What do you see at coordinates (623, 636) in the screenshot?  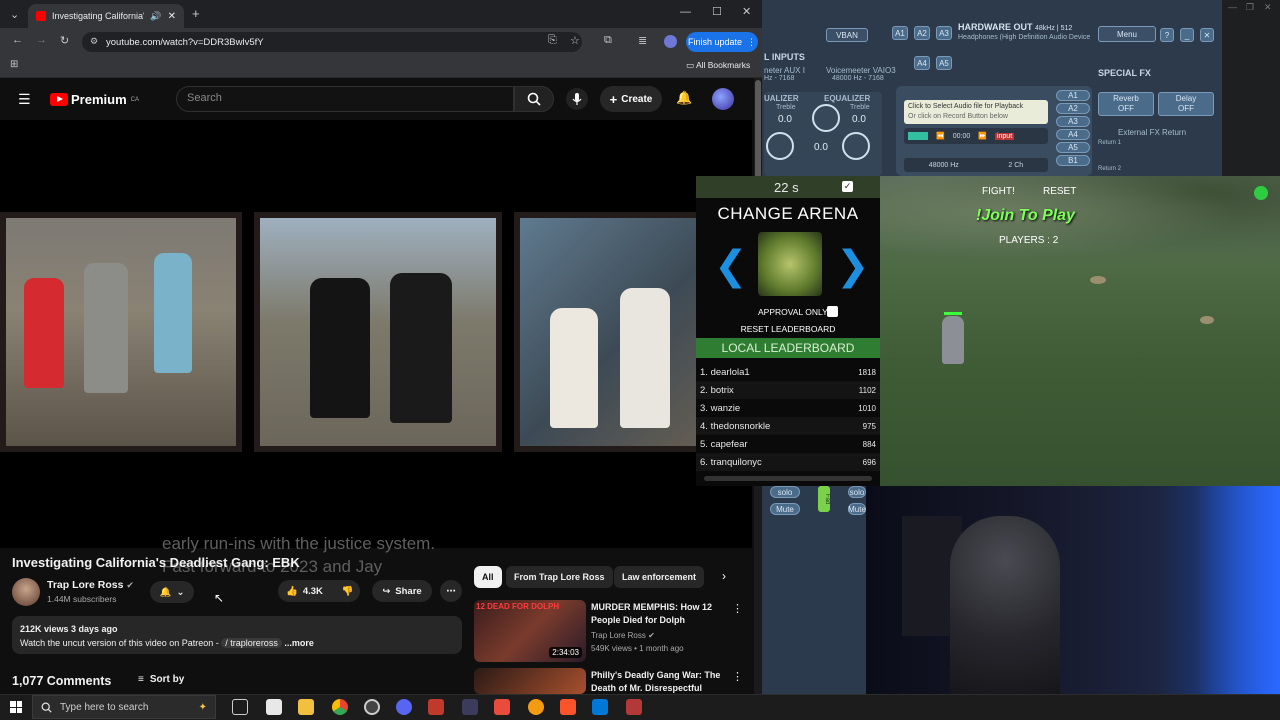 I see `related-video-channel: Trap Lore Ross ✔` at bounding box center [623, 636].